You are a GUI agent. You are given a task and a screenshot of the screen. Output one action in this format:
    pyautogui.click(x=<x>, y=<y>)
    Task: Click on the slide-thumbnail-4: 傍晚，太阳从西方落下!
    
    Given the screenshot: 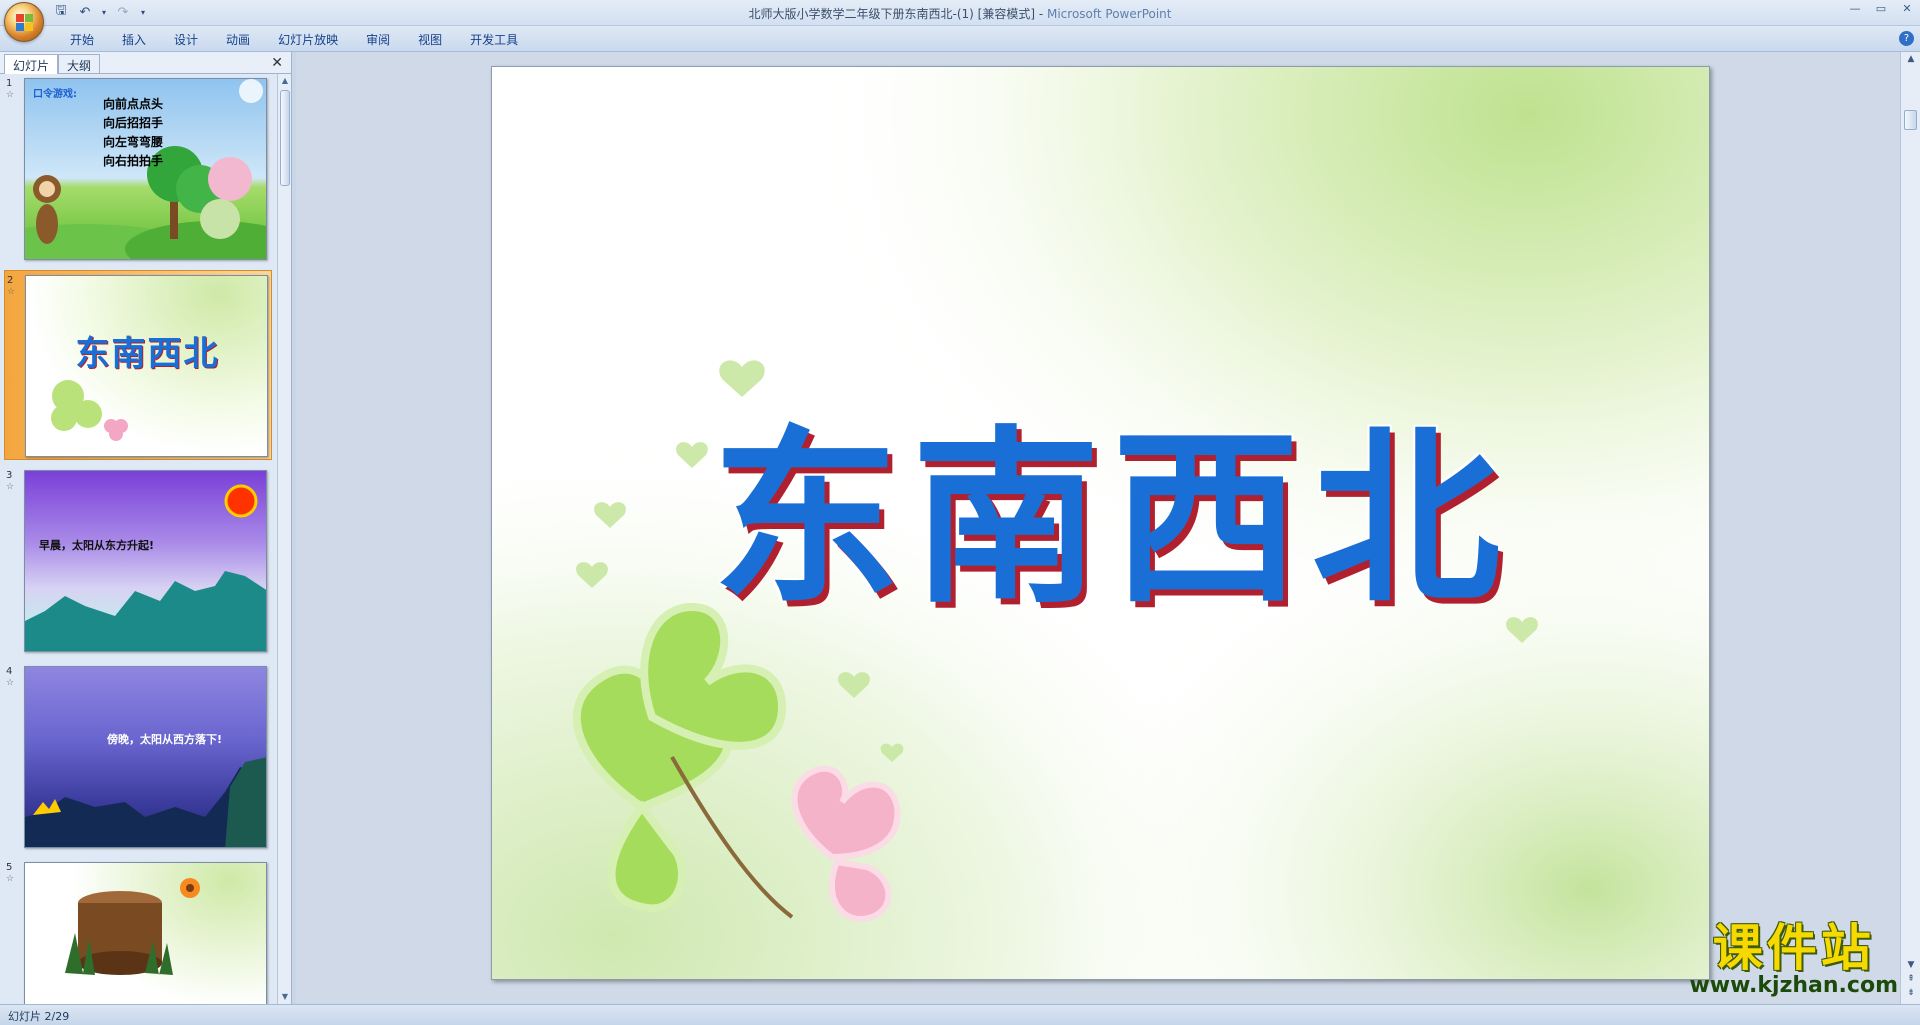 What is the action you would take?
    pyautogui.click(x=145, y=757)
    